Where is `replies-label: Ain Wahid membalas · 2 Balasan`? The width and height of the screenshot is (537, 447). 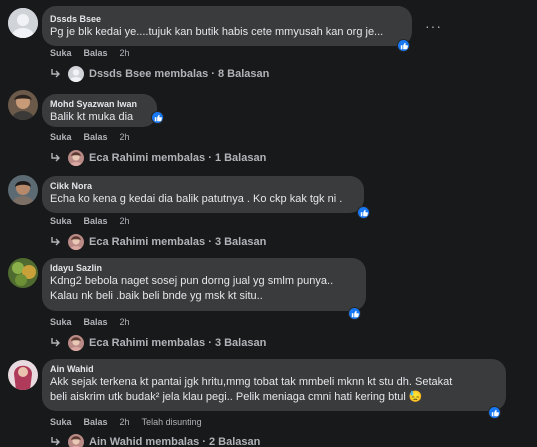 replies-label: Ain Wahid membalas · 2 Balasan is located at coordinates (175, 441).